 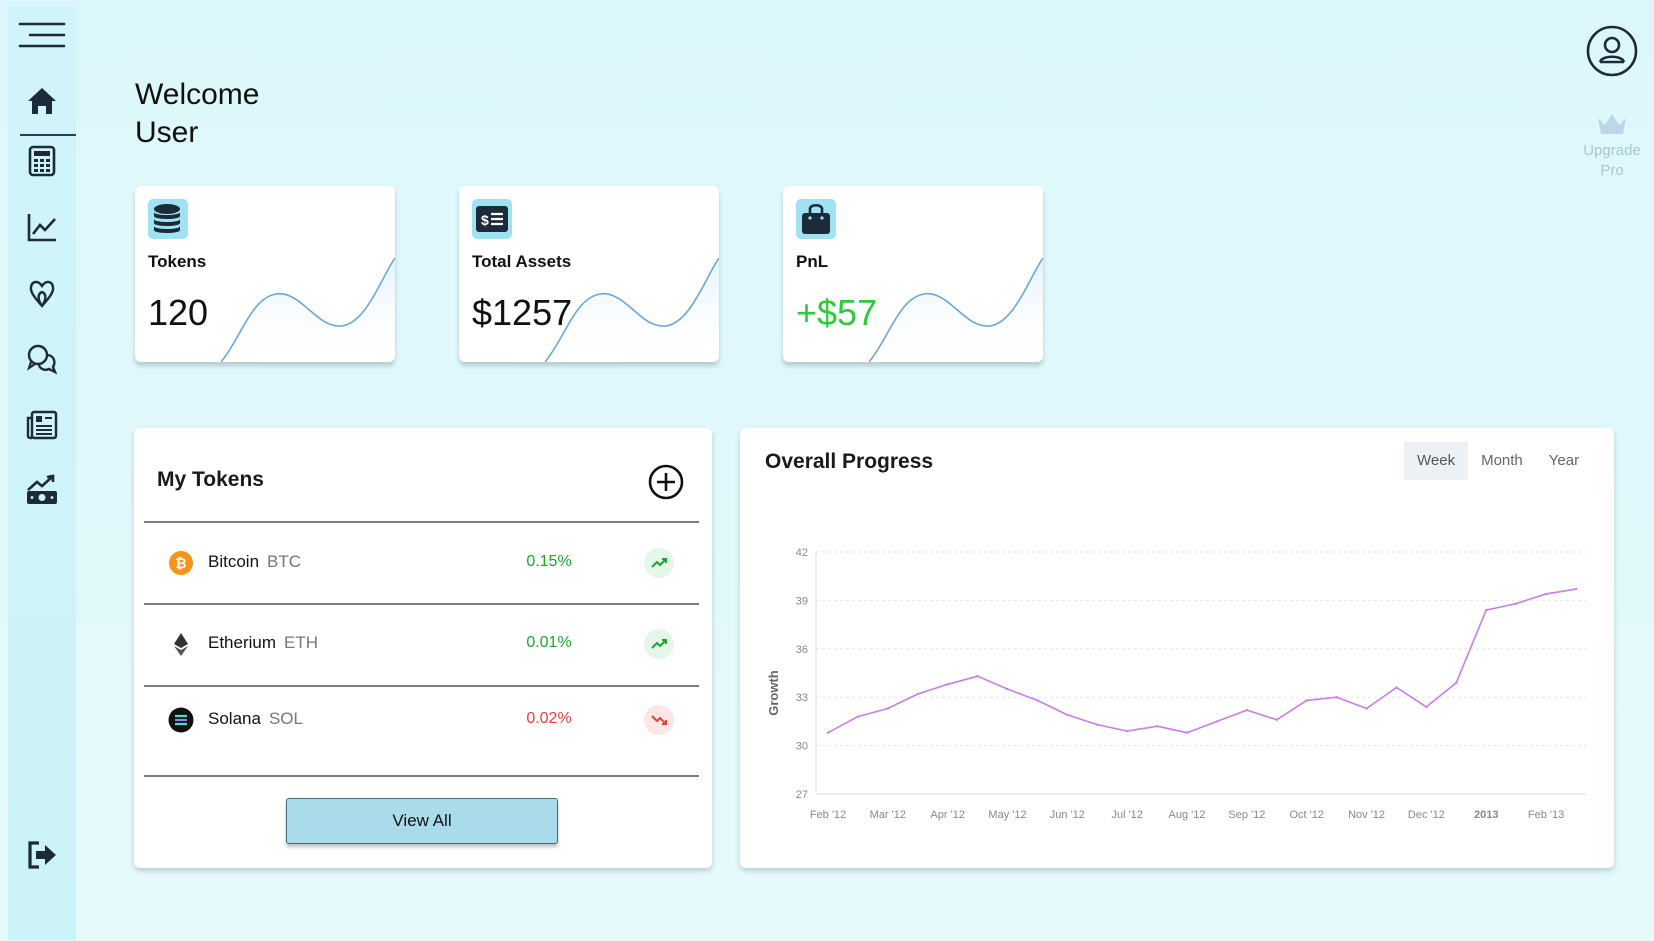 I want to click on user-circle-icon, so click(x=1612, y=51).